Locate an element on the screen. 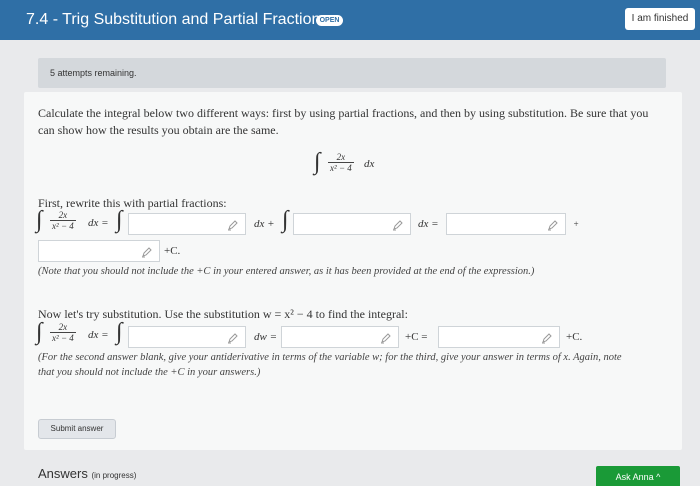 Image resolution: width=700 pixels, height=486 pixels. lhs-denominator: x² − 4 is located at coordinates (63, 226).